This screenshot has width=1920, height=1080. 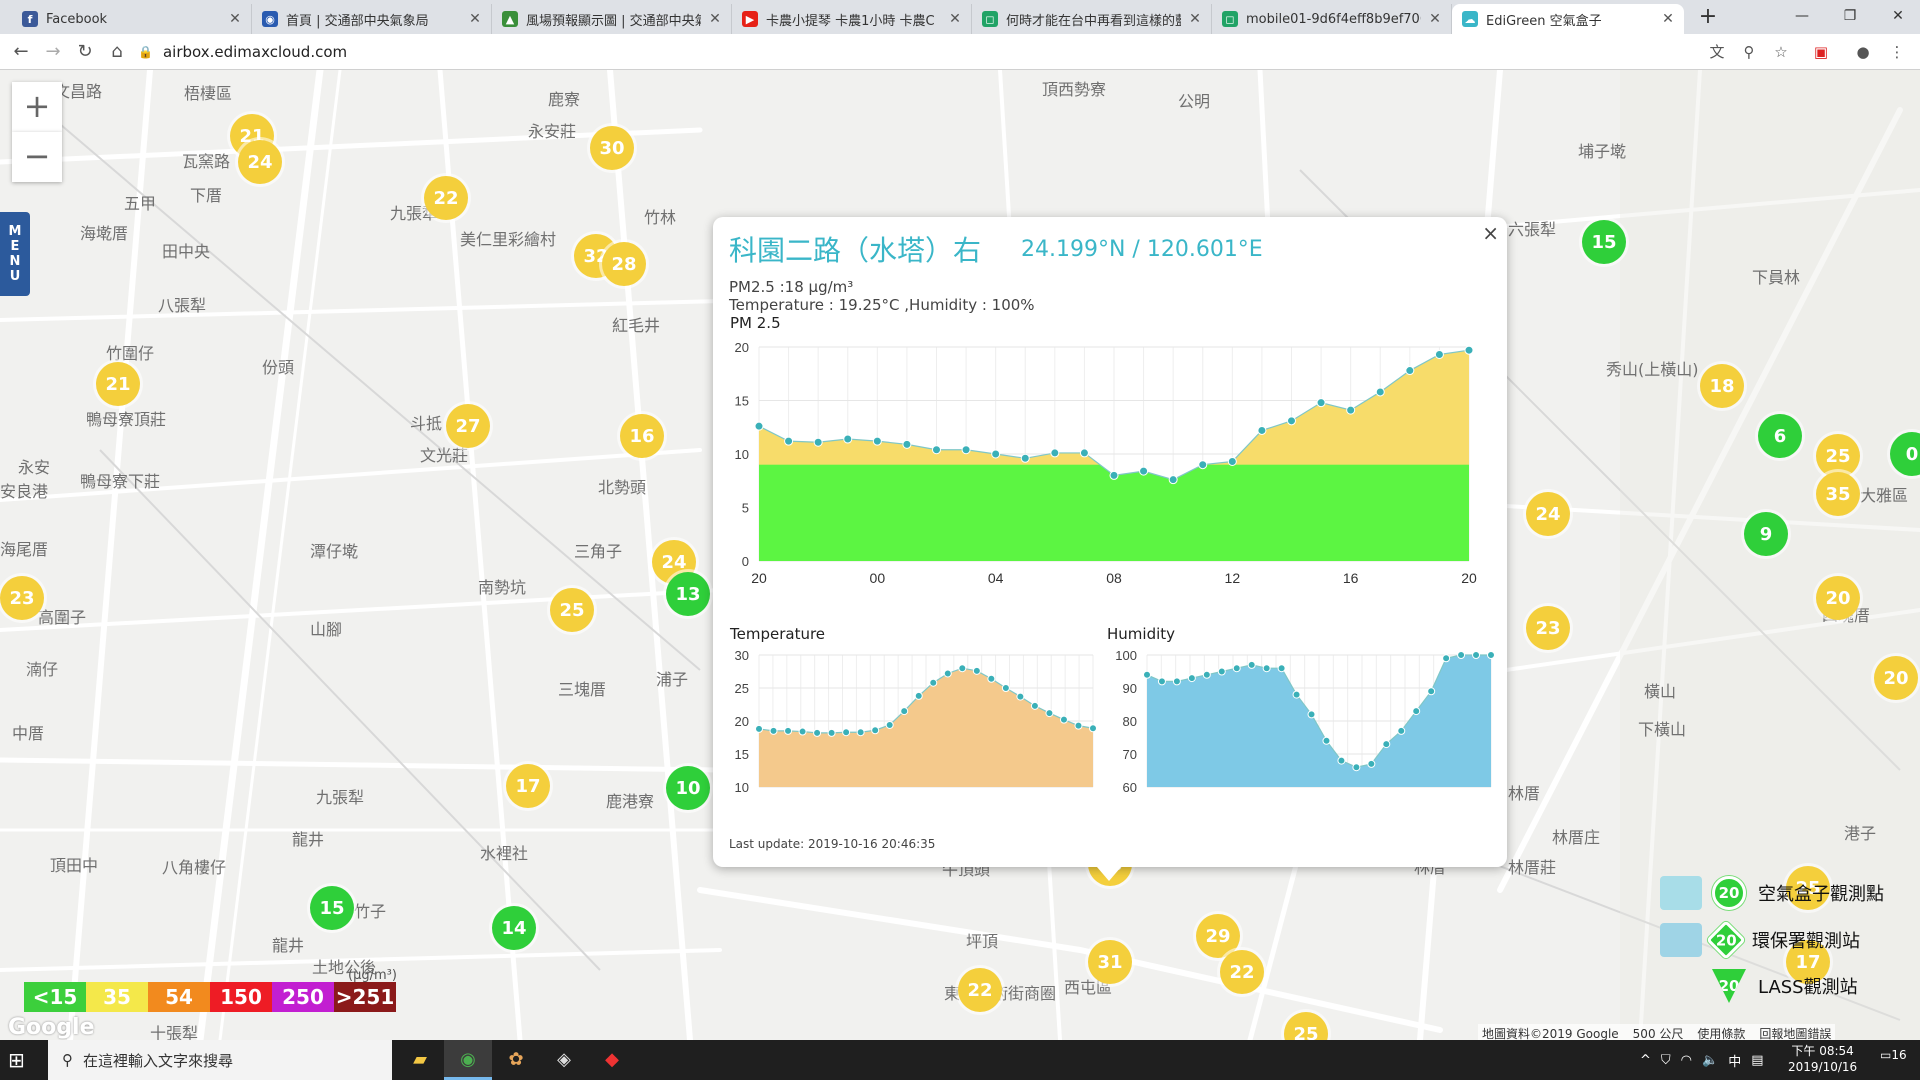 I want to click on menu-tab-button: M E N U, so click(x=15, y=254).